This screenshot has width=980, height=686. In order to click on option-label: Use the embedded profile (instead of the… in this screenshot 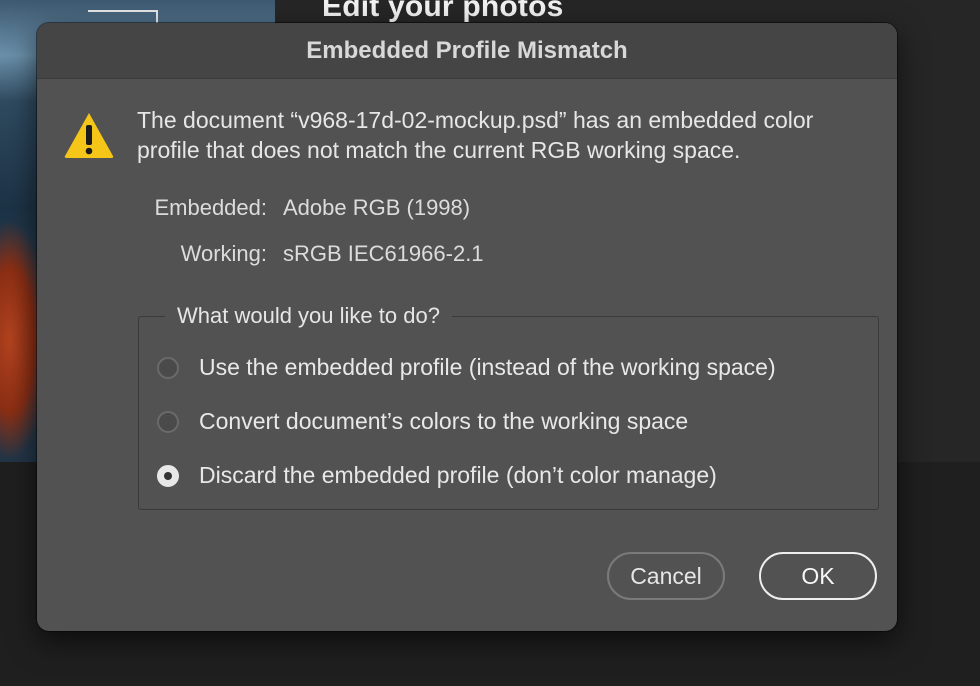, I will do `click(487, 367)`.